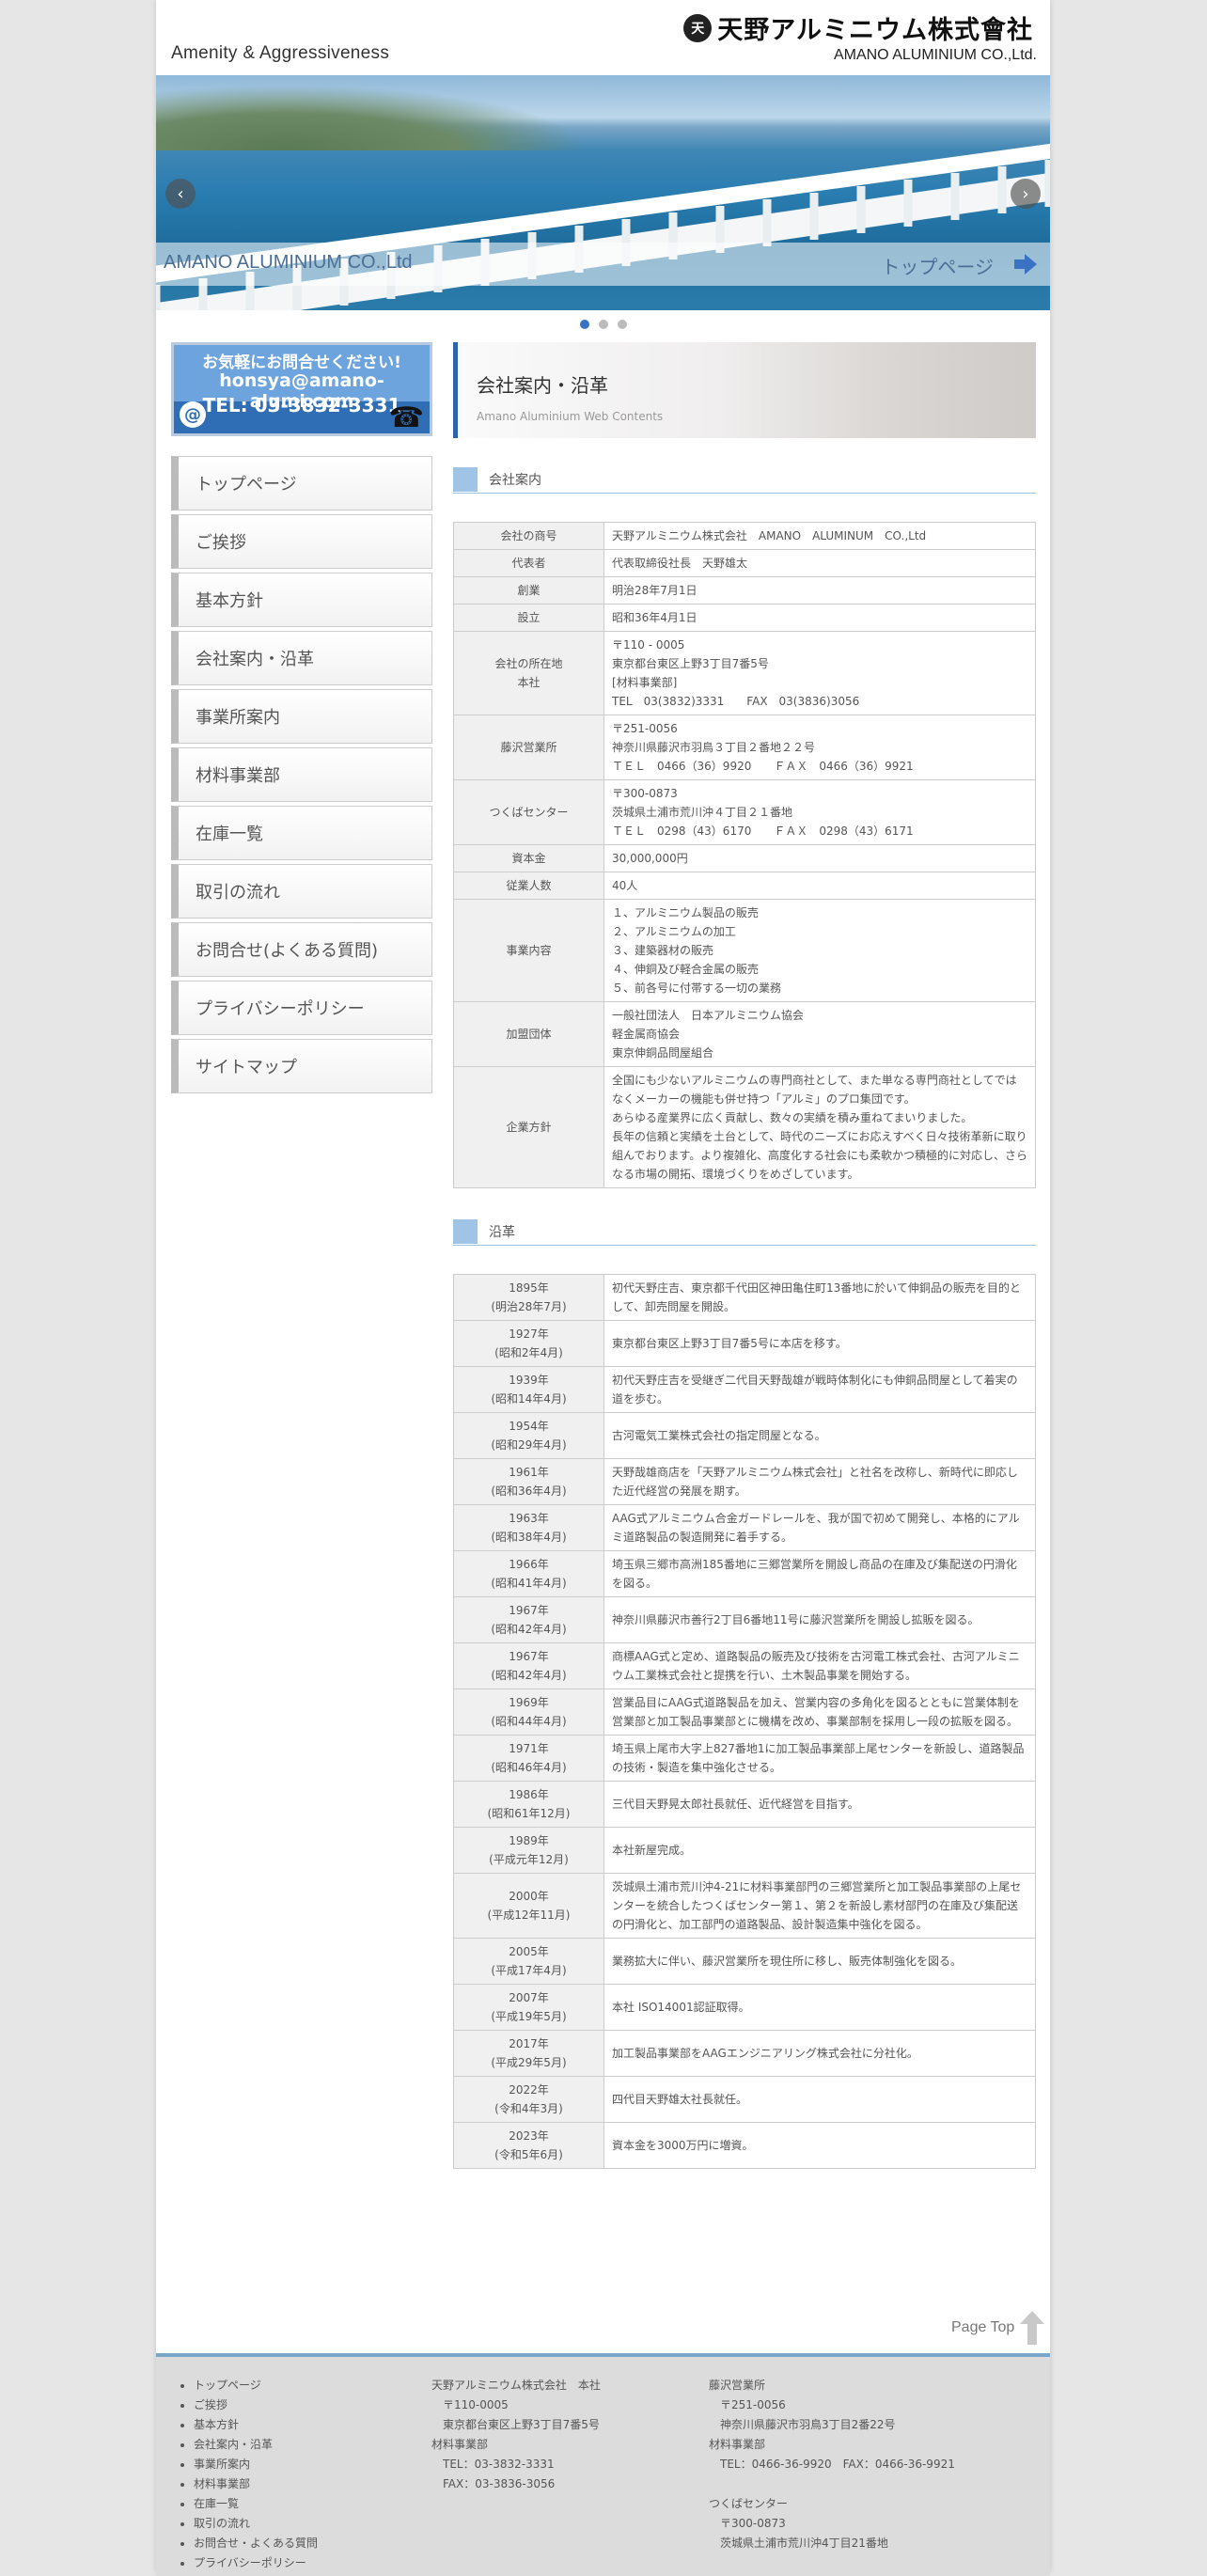 This screenshot has height=2576, width=1207. Describe the element at coordinates (528, 1620) in the screenshot. I see `history-year: 1967年 (昭和42年4月)` at that location.